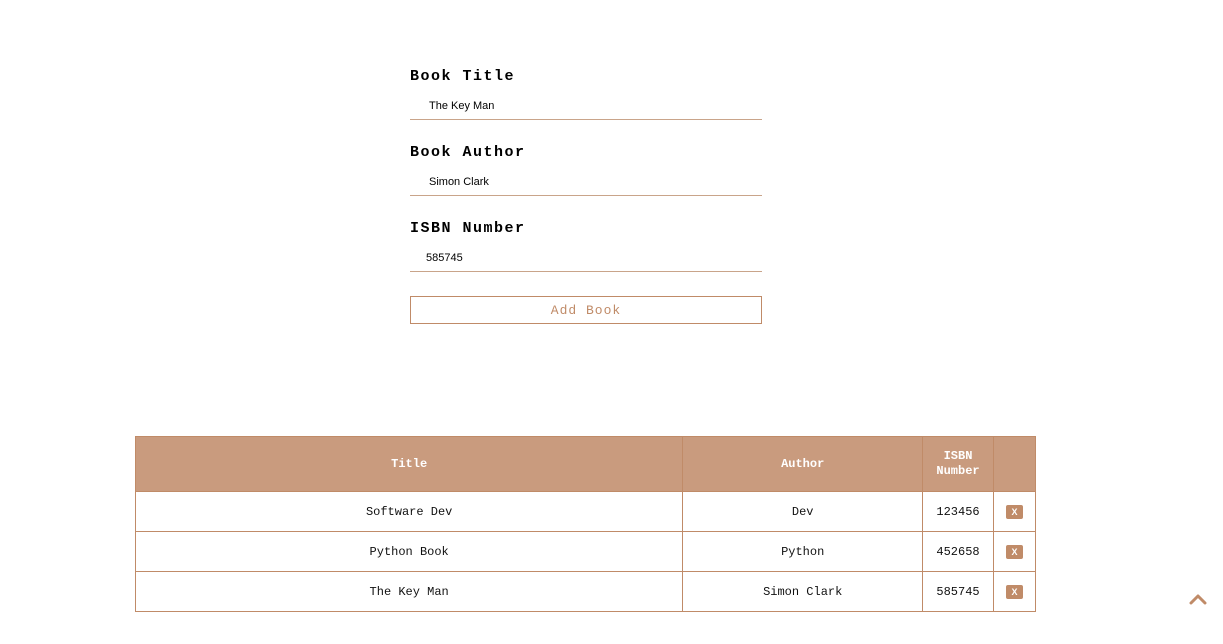 This screenshot has height=644, width=1223. I want to click on table-row: Software Dev Dev 123456 X, so click(585, 511).